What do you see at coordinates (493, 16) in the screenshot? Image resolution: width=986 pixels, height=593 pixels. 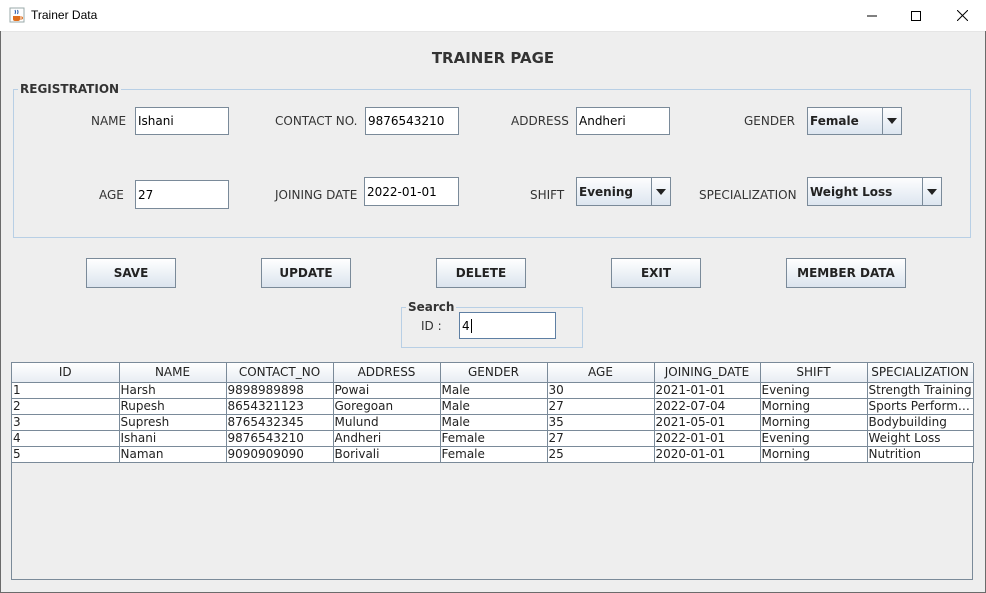 I see `title-bar` at bounding box center [493, 16].